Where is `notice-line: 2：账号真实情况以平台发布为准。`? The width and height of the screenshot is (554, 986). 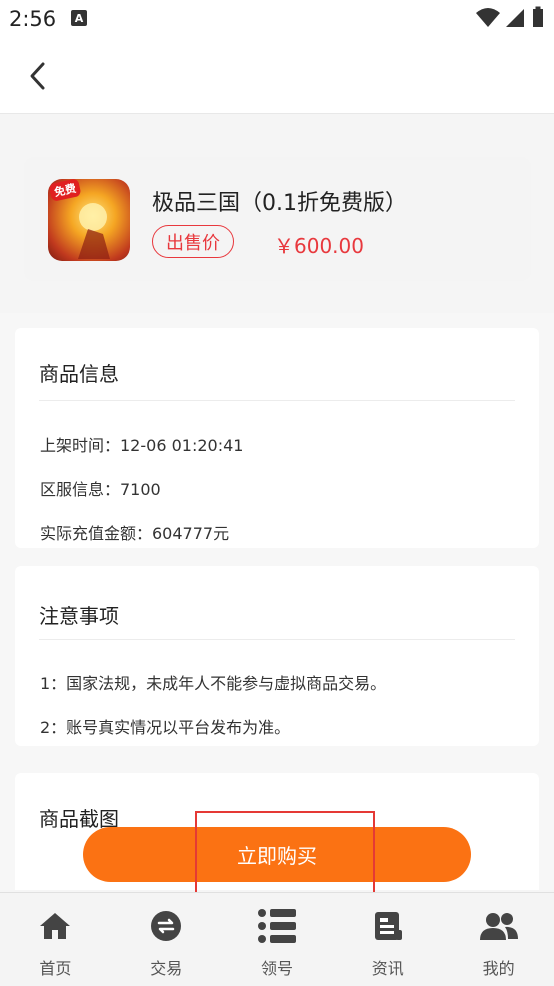
notice-line: 2：账号真实情况以平台发布为准。 is located at coordinates (165, 727).